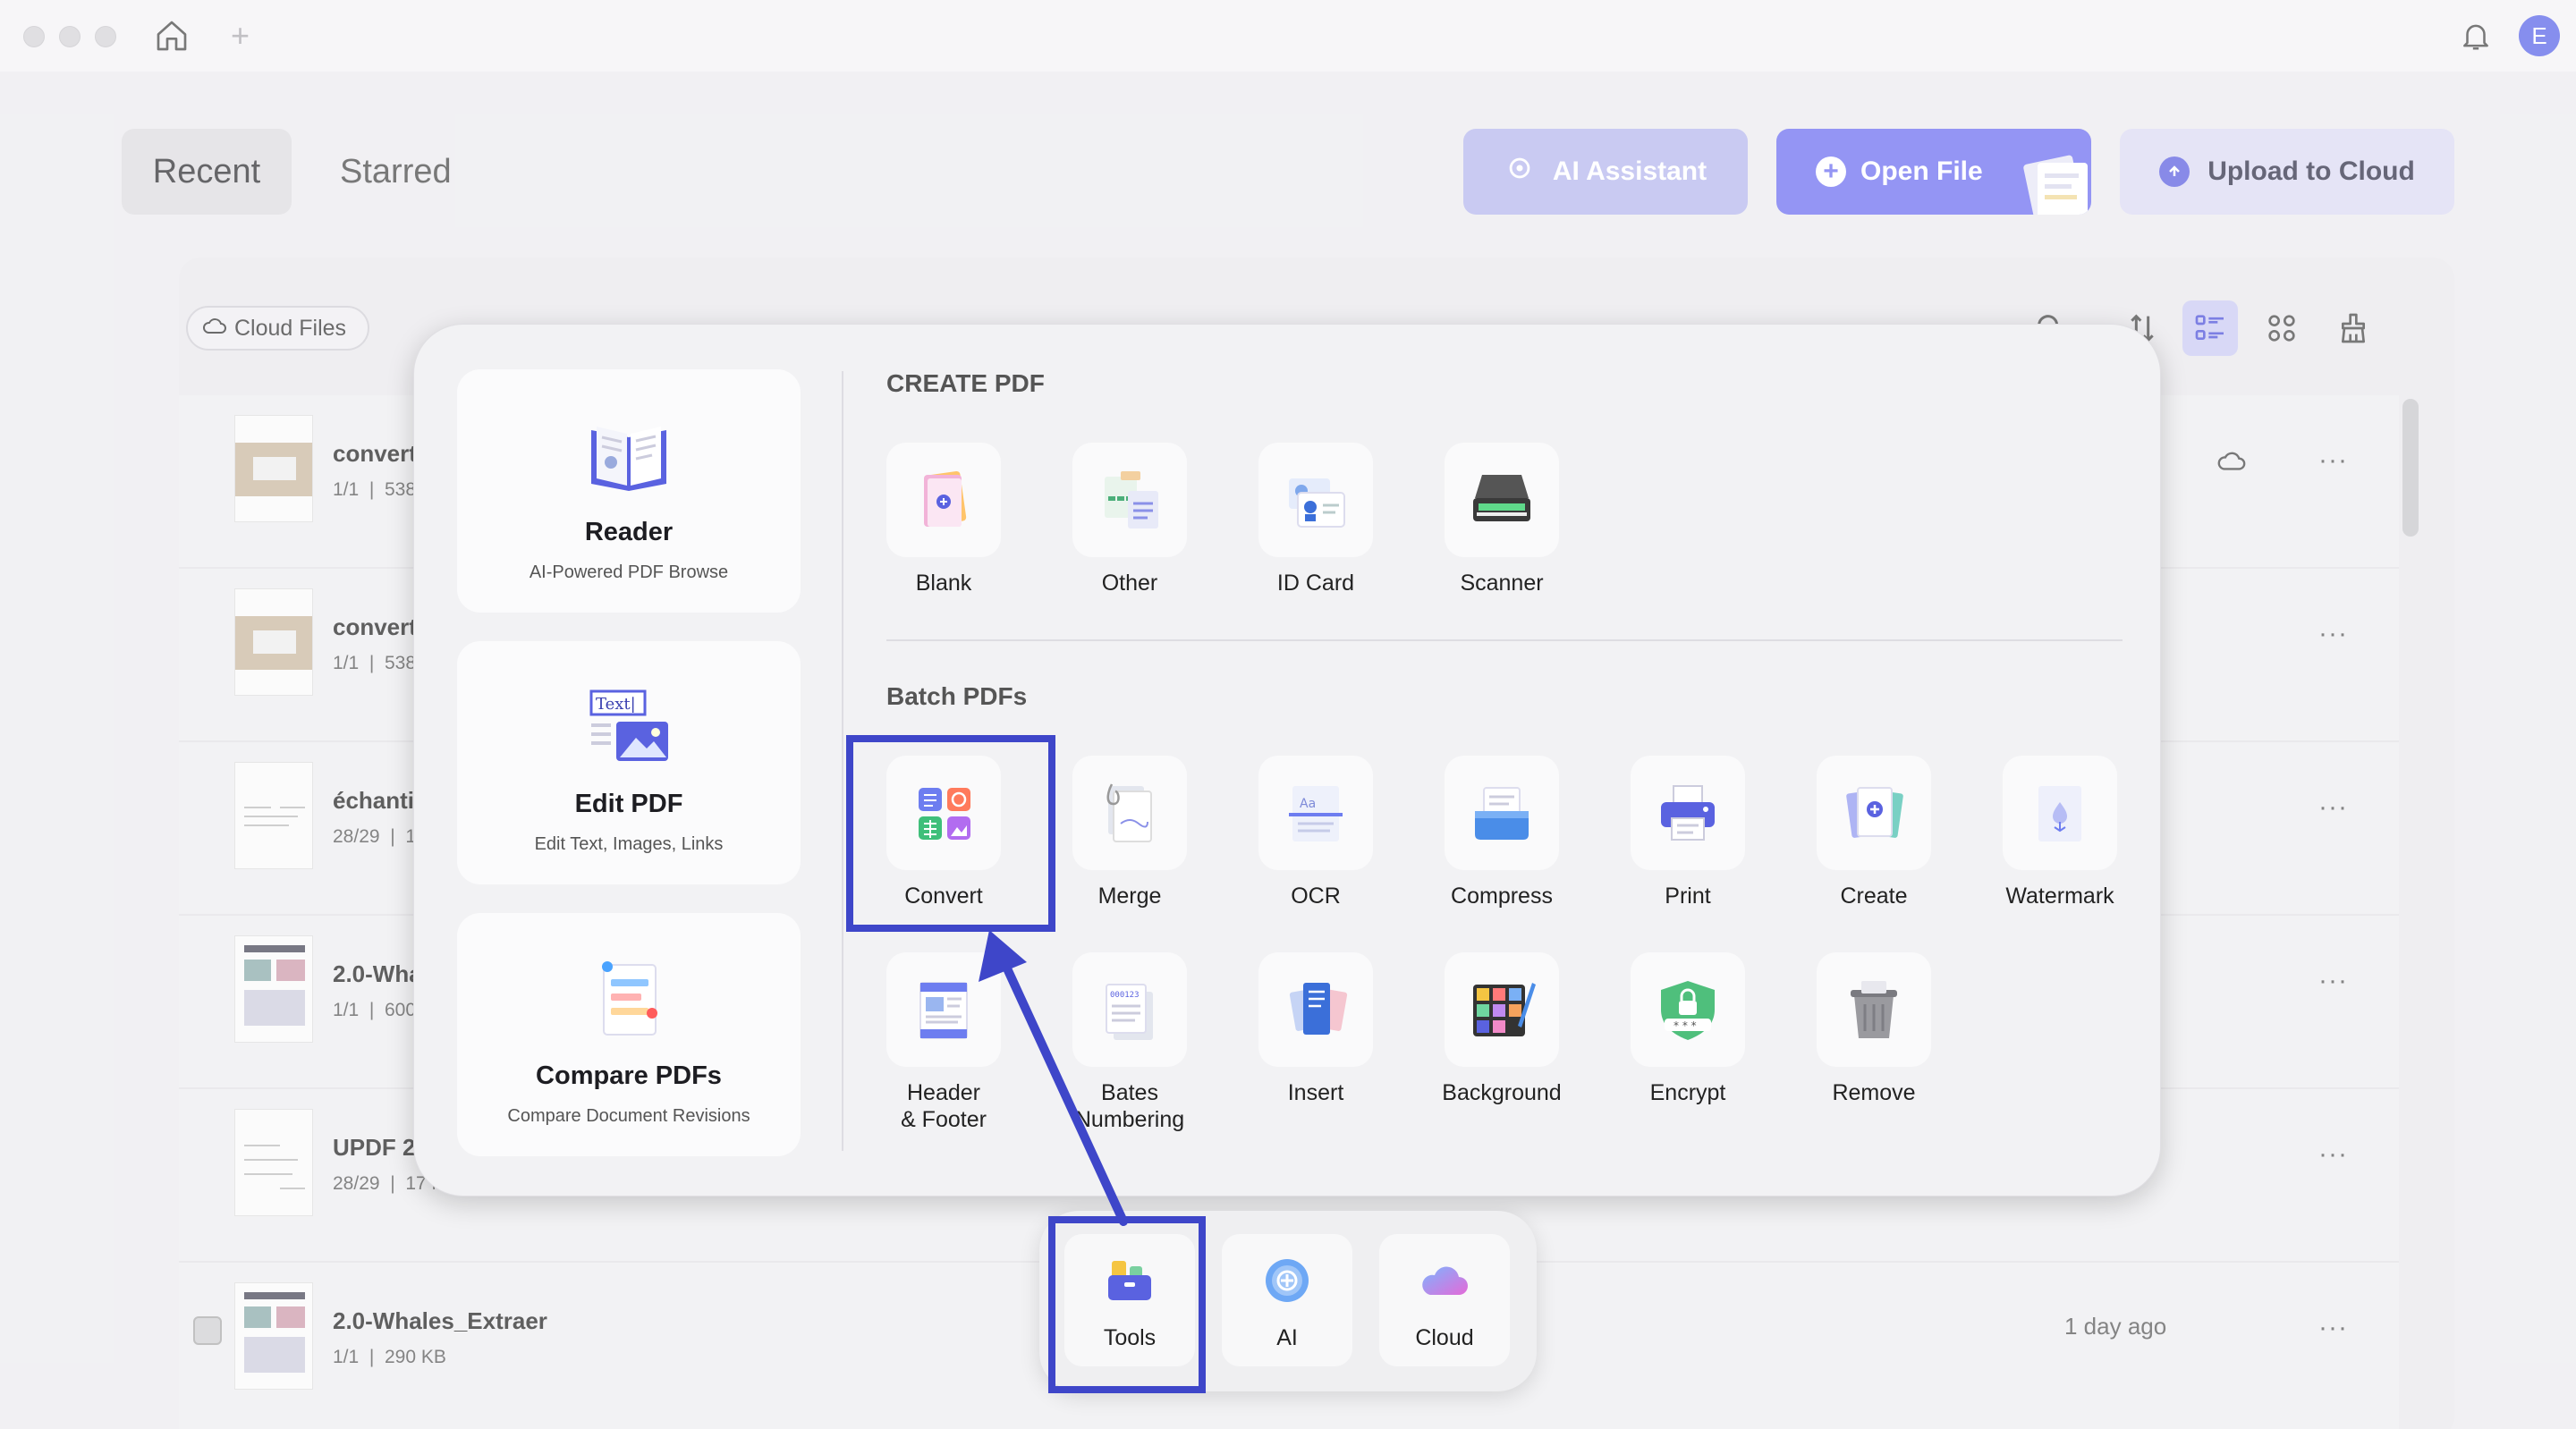  I want to click on tool-label: Background, so click(1502, 1092).